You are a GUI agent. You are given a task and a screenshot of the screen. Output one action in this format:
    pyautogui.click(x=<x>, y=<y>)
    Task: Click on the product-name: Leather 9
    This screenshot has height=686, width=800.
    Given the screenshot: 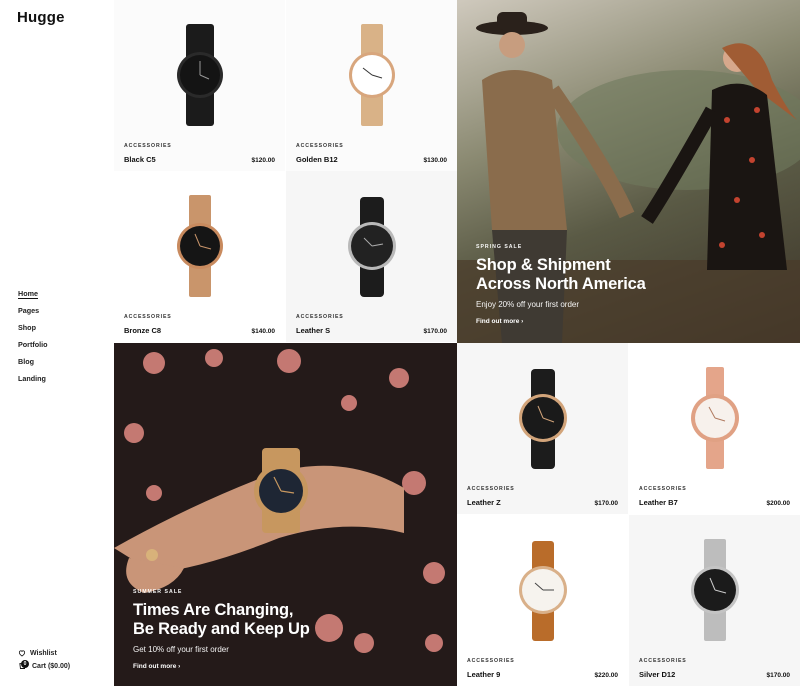 What is the action you would take?
    pyautogui.click(x=483, y=674)
    